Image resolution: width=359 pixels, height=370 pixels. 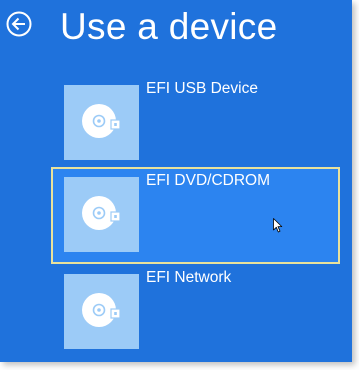 What do you see at coordinates (202, 88) in the screenshot?
I see `device-label: EFI USB Device` at bounding box center [202, 88].